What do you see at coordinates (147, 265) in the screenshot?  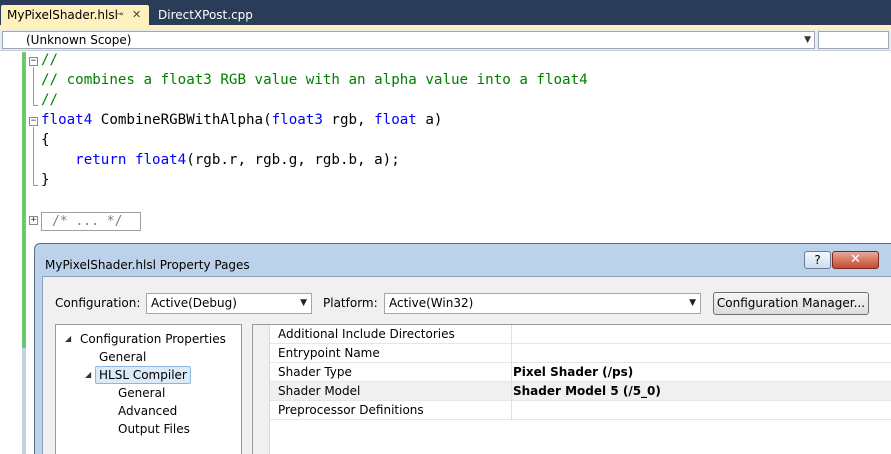 I see `dialog-title: MyPixelShader.hlsl Property Pages` at bounding box center [147, 265].